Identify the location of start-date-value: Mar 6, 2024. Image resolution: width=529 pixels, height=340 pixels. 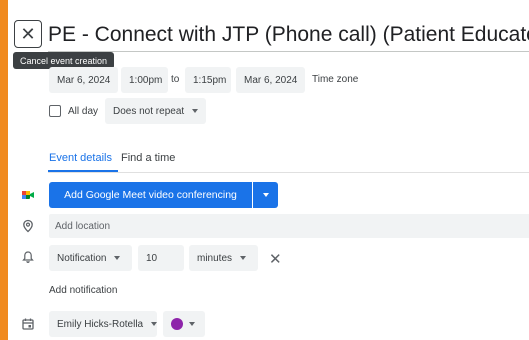
(84, 80).